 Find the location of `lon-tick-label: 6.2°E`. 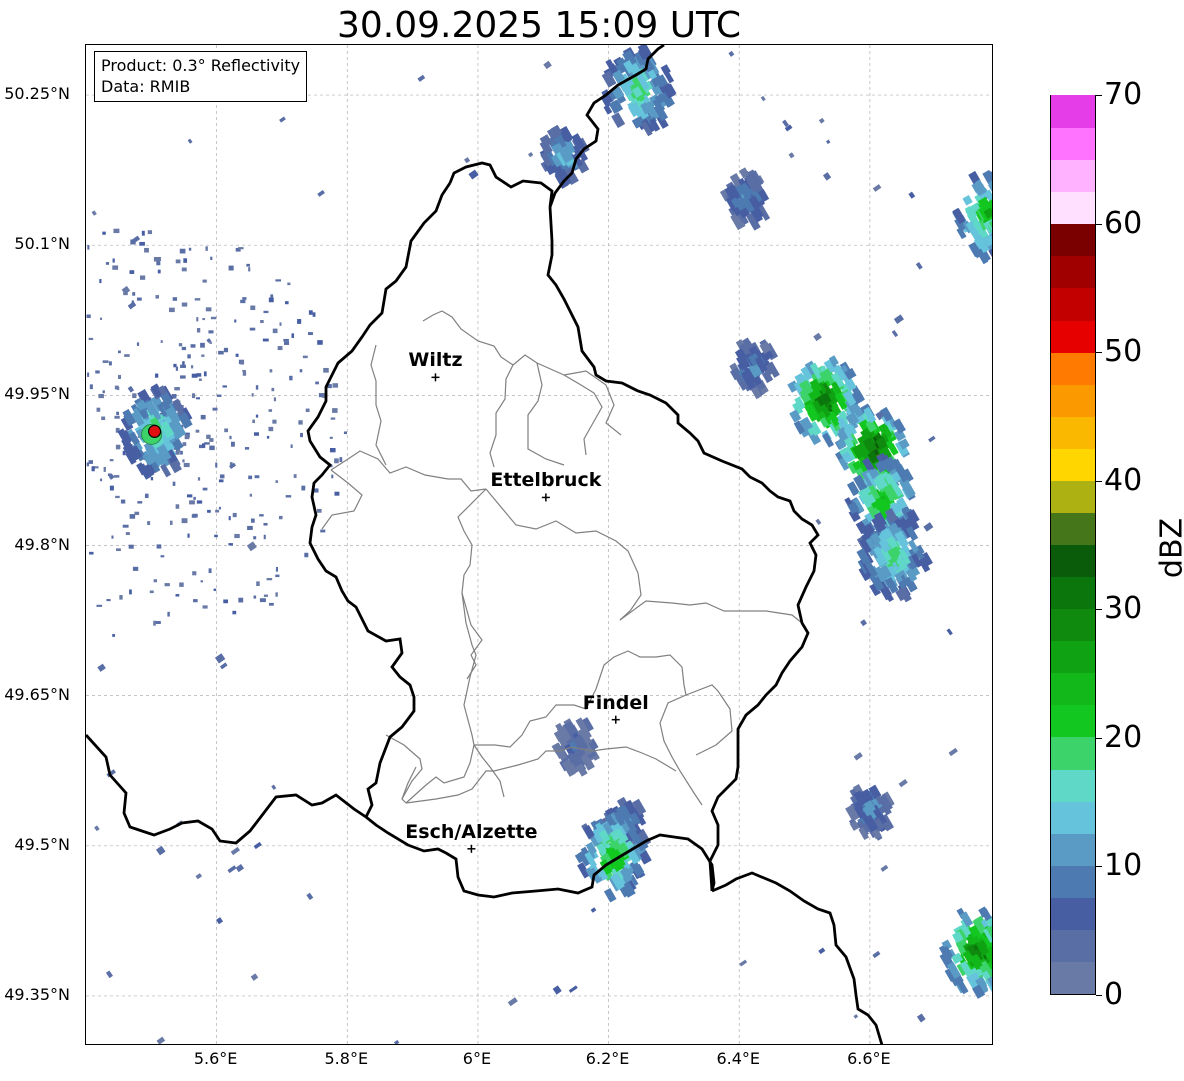

lon-tick-label: 6.2°E is located at coordinates (607, 1058).